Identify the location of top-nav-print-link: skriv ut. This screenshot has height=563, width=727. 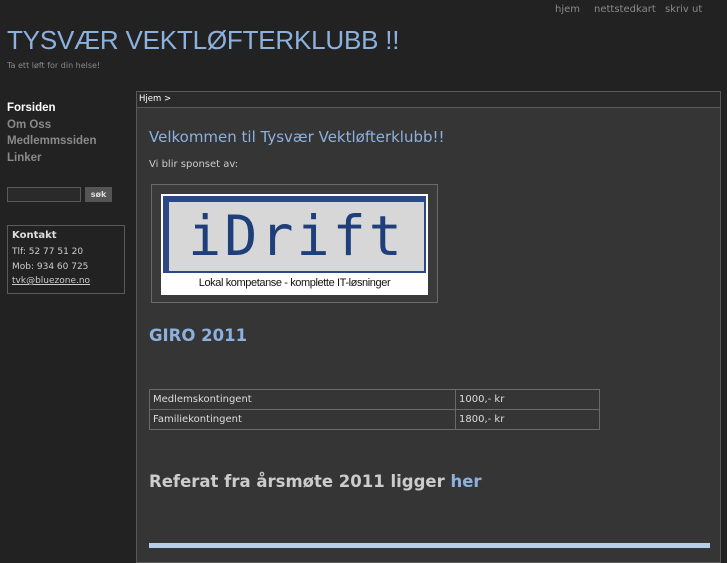
(683, 9).